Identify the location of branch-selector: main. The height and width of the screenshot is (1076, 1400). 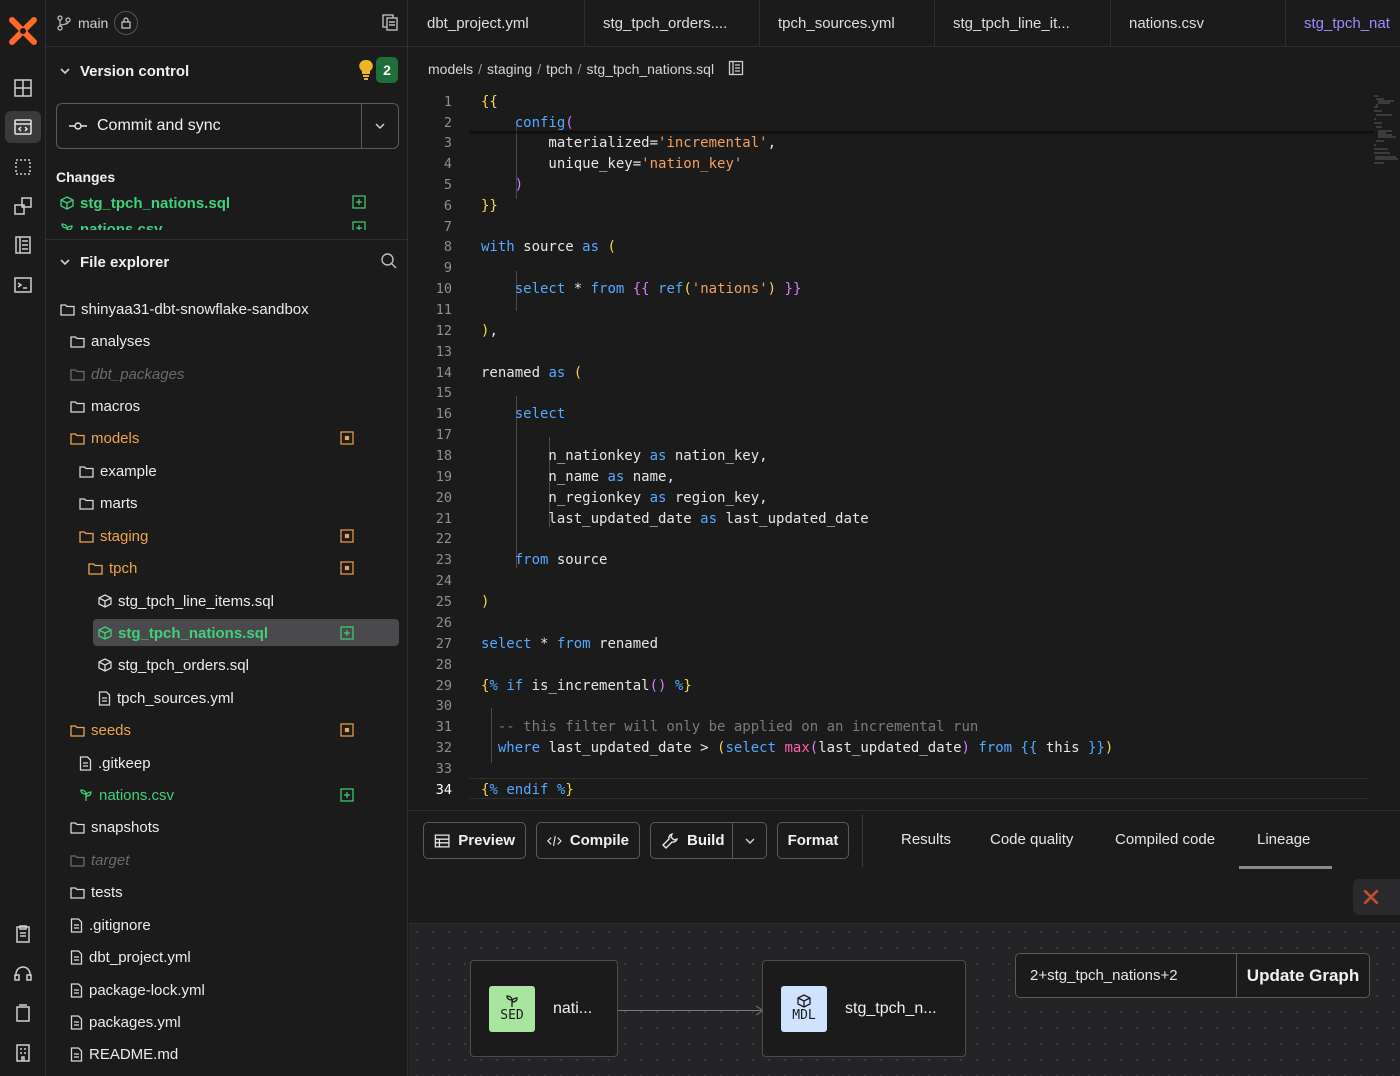
(227, 23).